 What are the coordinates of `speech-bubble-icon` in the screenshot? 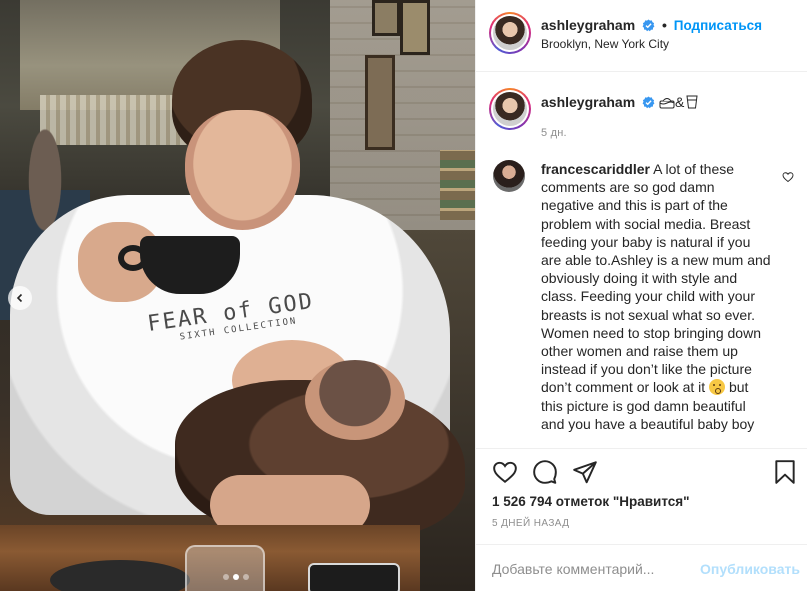 It's located at (545, 472).